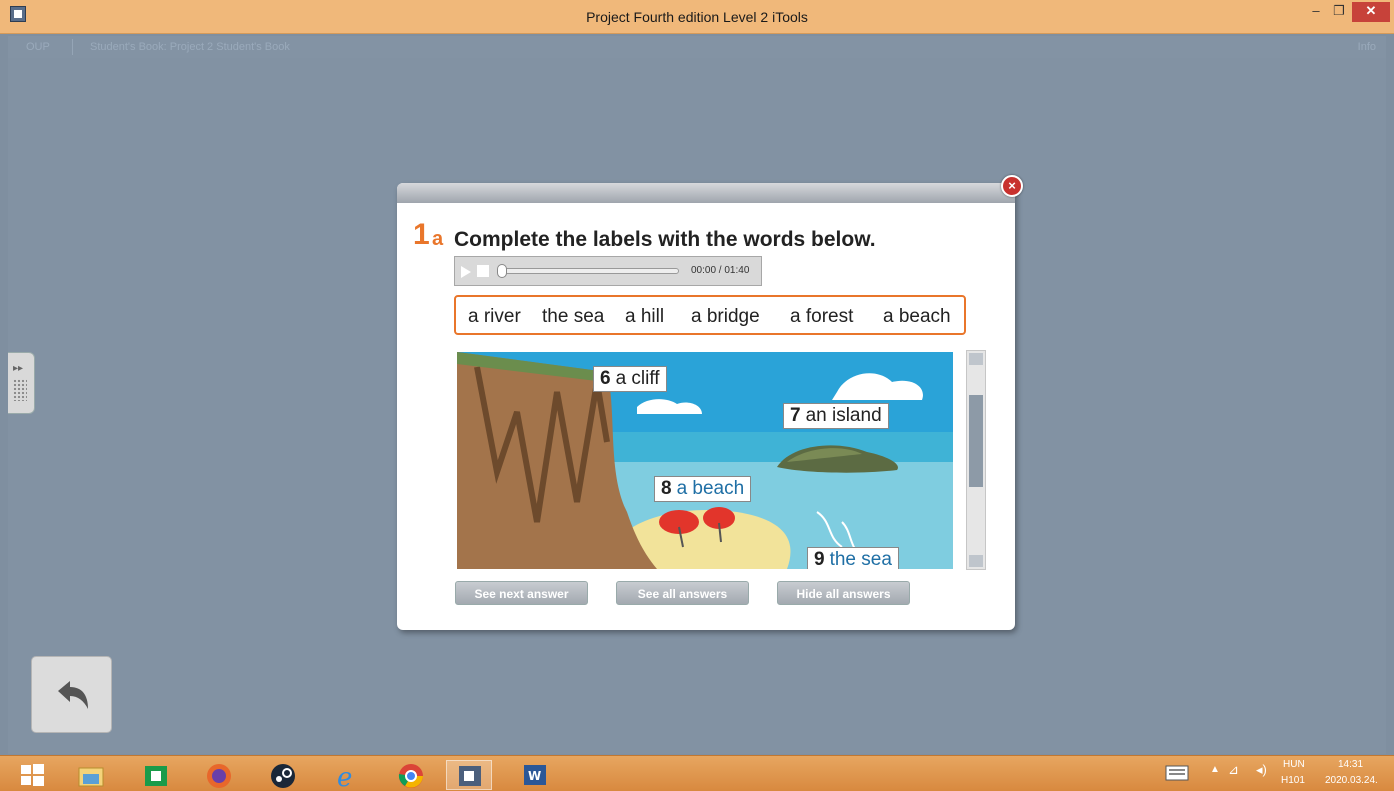 The width and height of the screenshot is (1394, 791). What do you see at coordinates (38, 47) in the screenshot?
I see `oup-link: OUP` at bounding box center [38, 47].